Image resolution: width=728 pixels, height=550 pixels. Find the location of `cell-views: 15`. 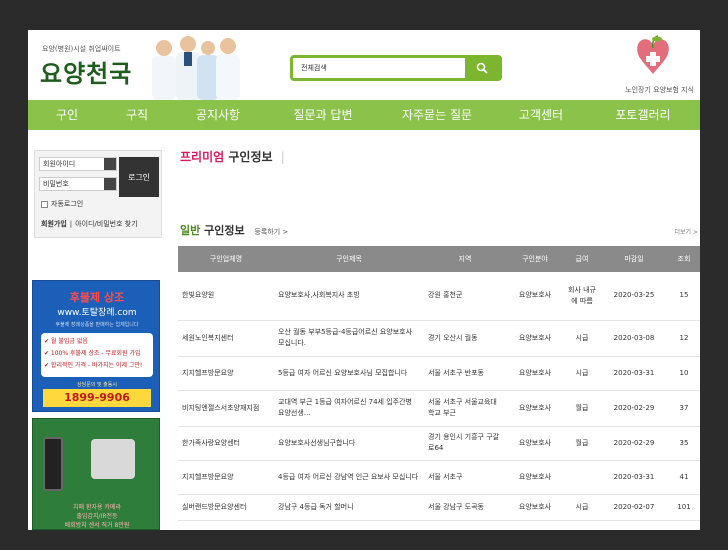

cell-views: 15 is located at coordinates (684, 296).